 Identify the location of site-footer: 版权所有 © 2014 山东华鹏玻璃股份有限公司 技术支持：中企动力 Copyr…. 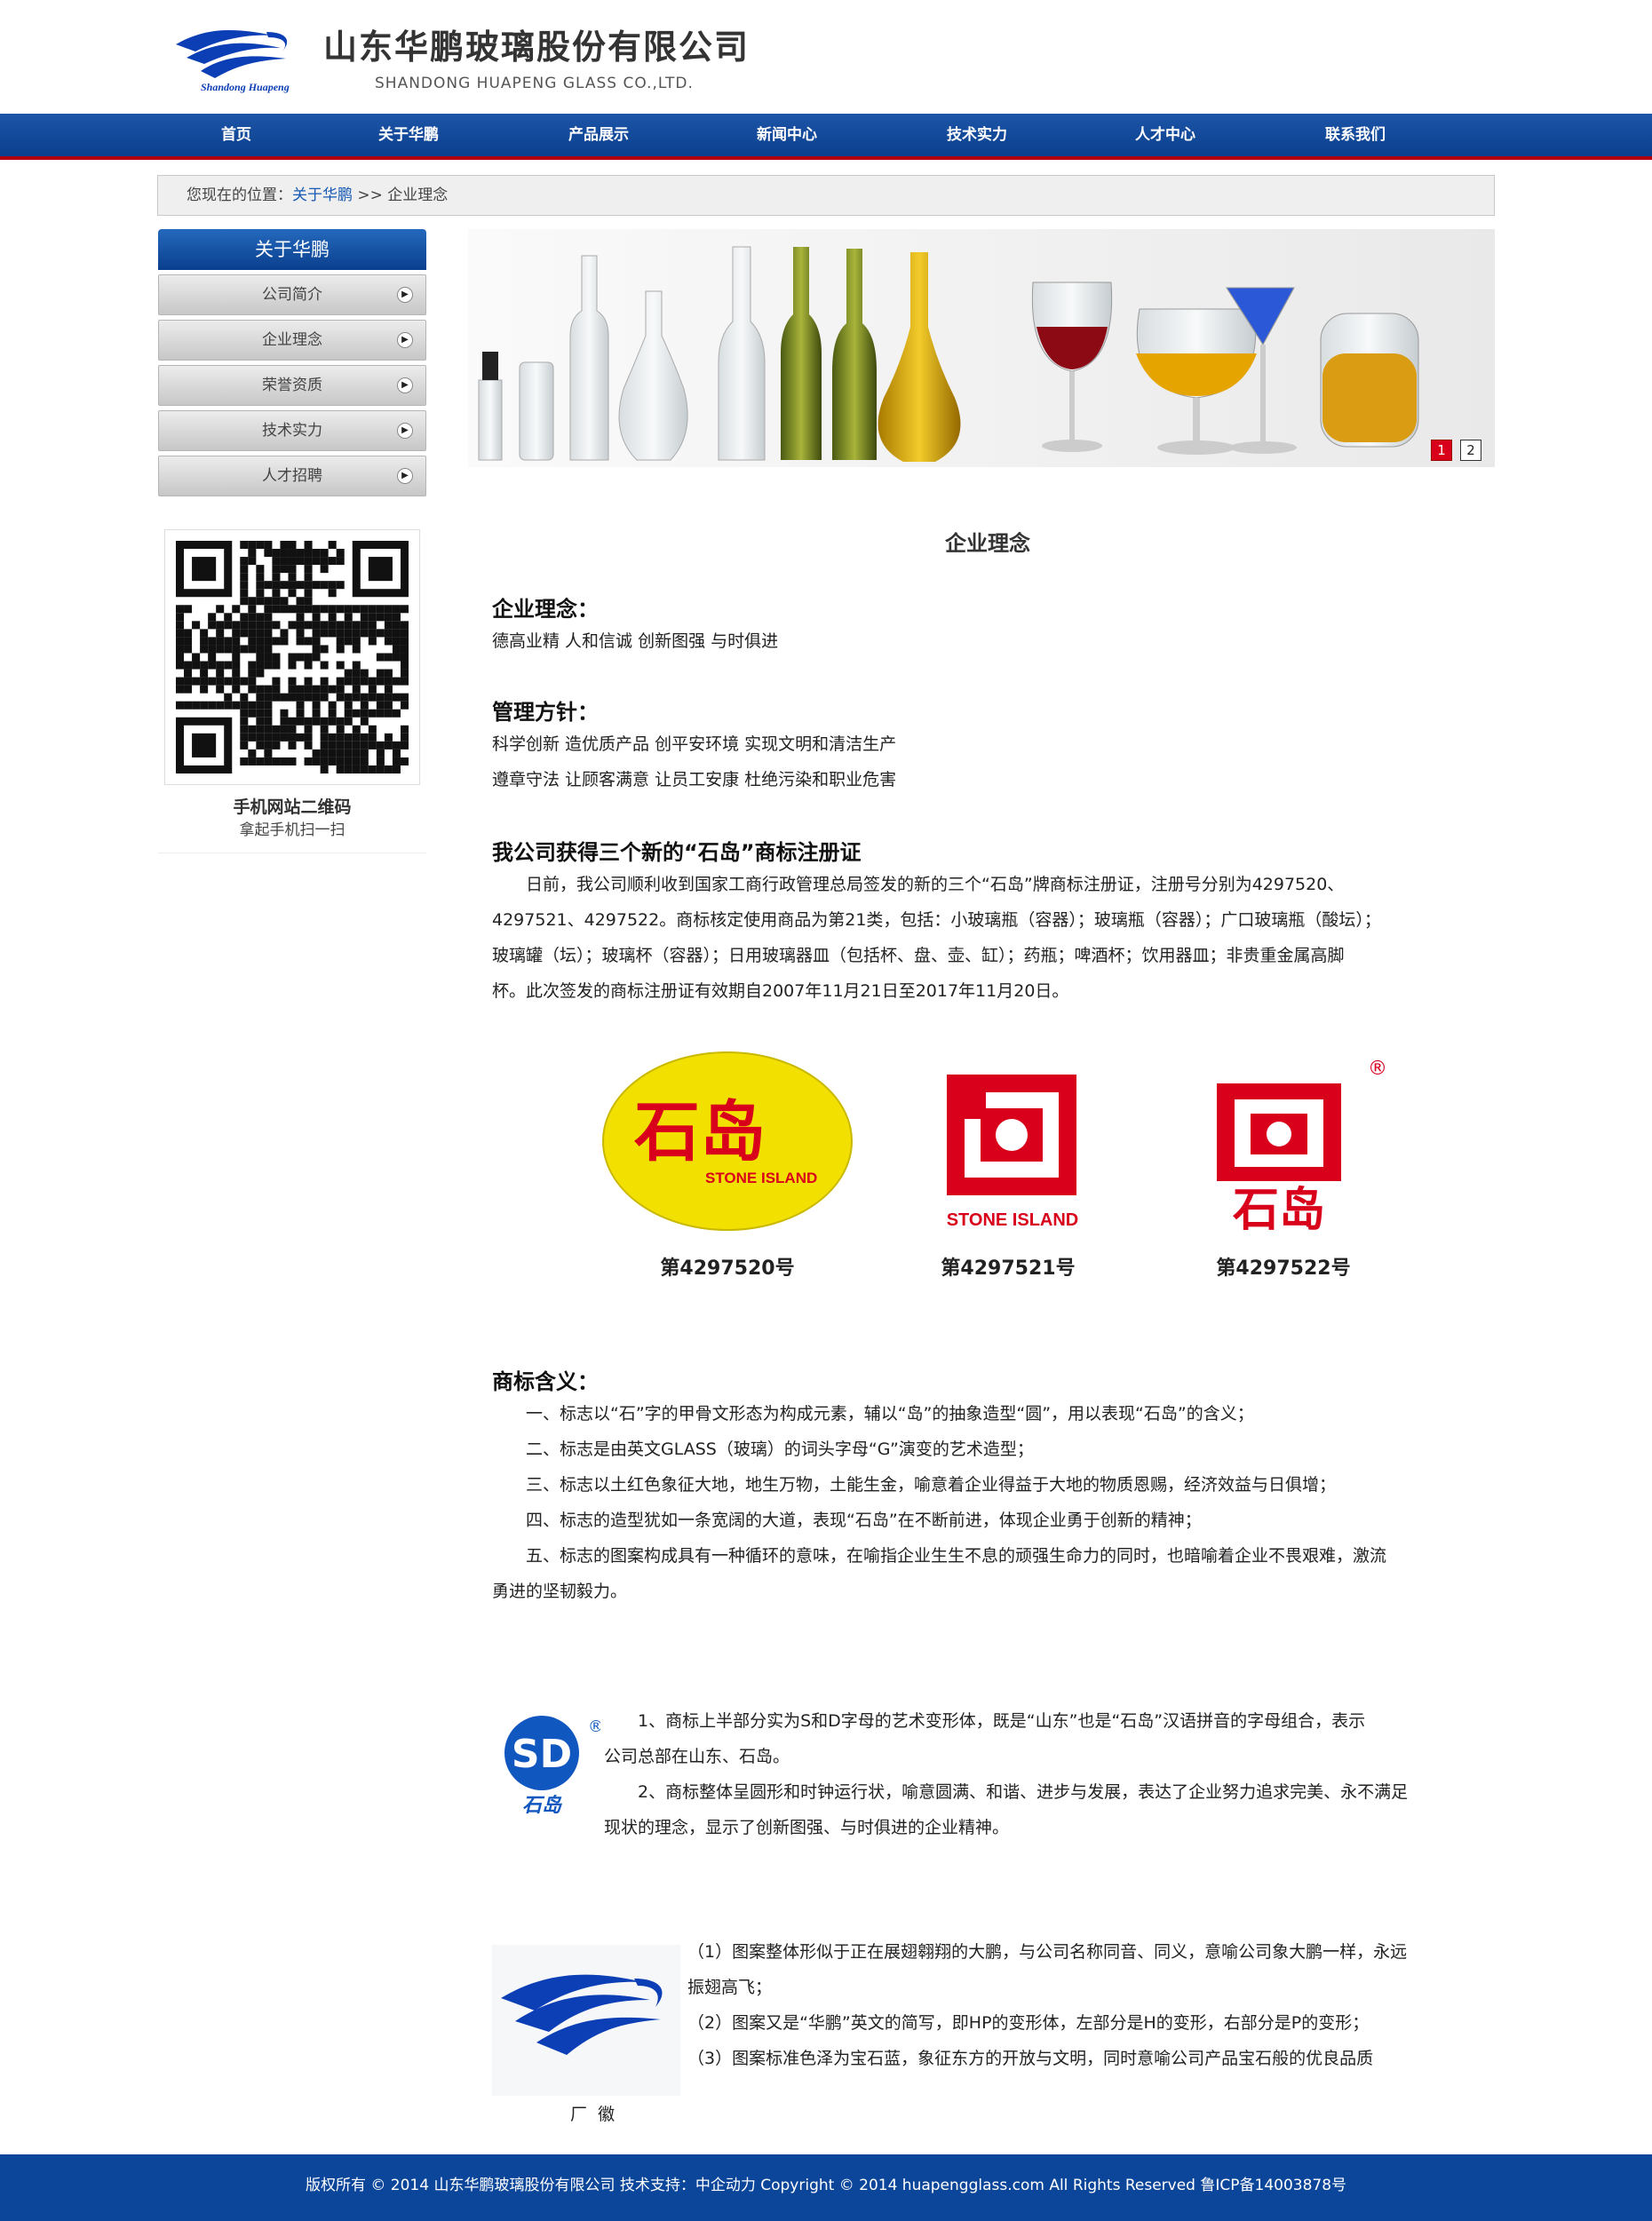
(826, 2187).